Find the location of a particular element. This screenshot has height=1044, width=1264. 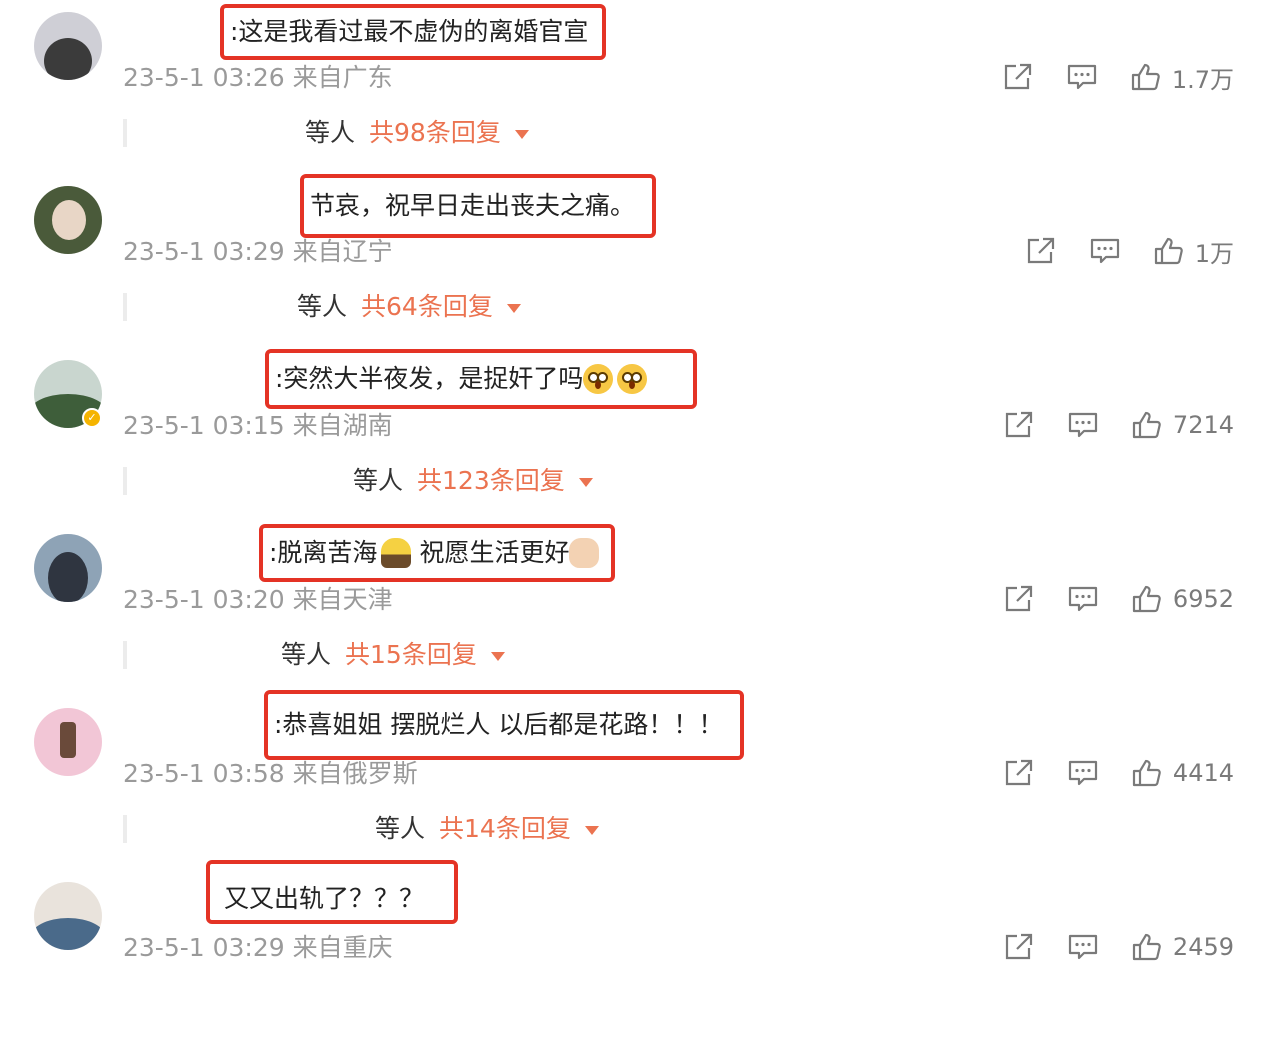

reply-summary: 等人 共14条回复 is located at coordinates (487, 829).